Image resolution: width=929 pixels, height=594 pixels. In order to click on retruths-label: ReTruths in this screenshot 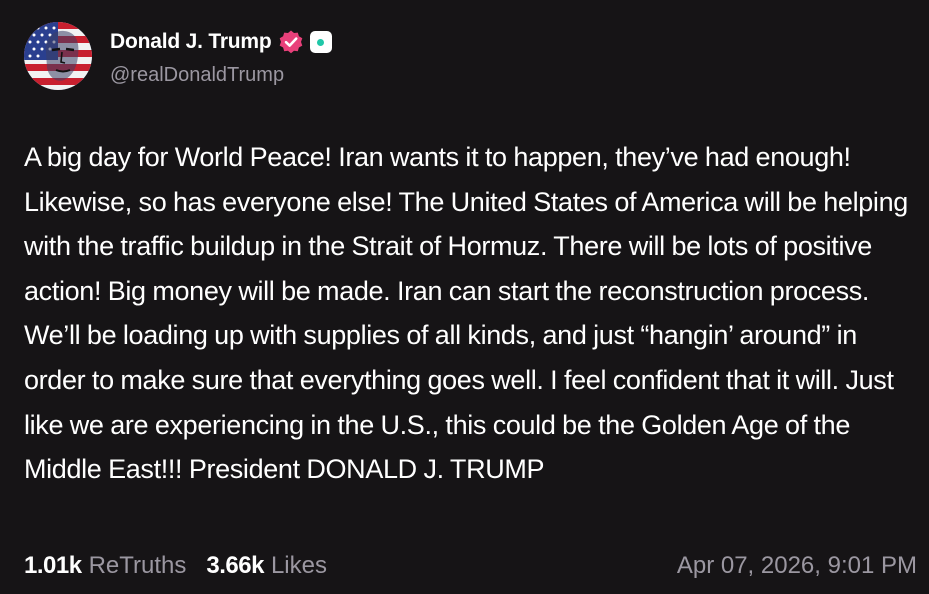, I will do `click(137, 565)`.